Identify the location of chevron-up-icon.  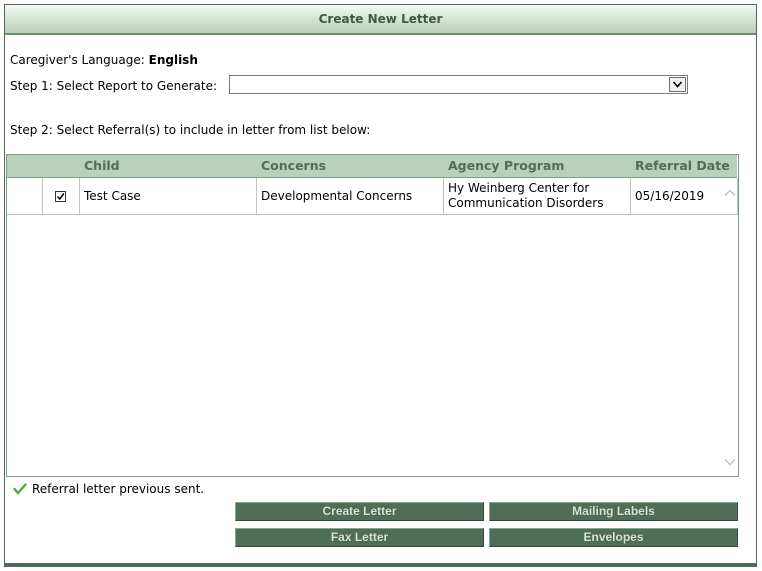
(730, 193).